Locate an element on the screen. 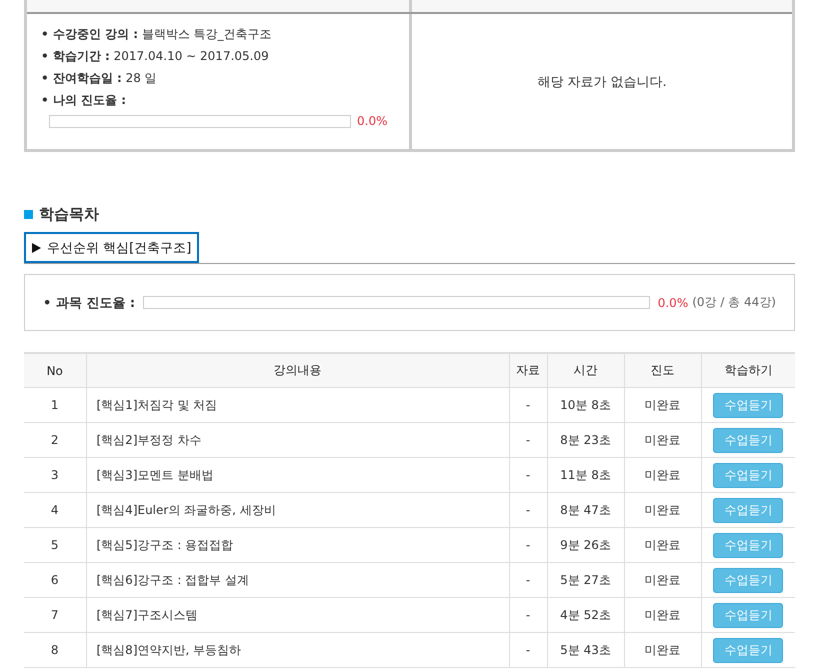 The height and width of the screenshot is (669, 817). info-line: • 수강중인 강의 : 블랙박스 특강_건축구조 is located at coordinates (157, 34).